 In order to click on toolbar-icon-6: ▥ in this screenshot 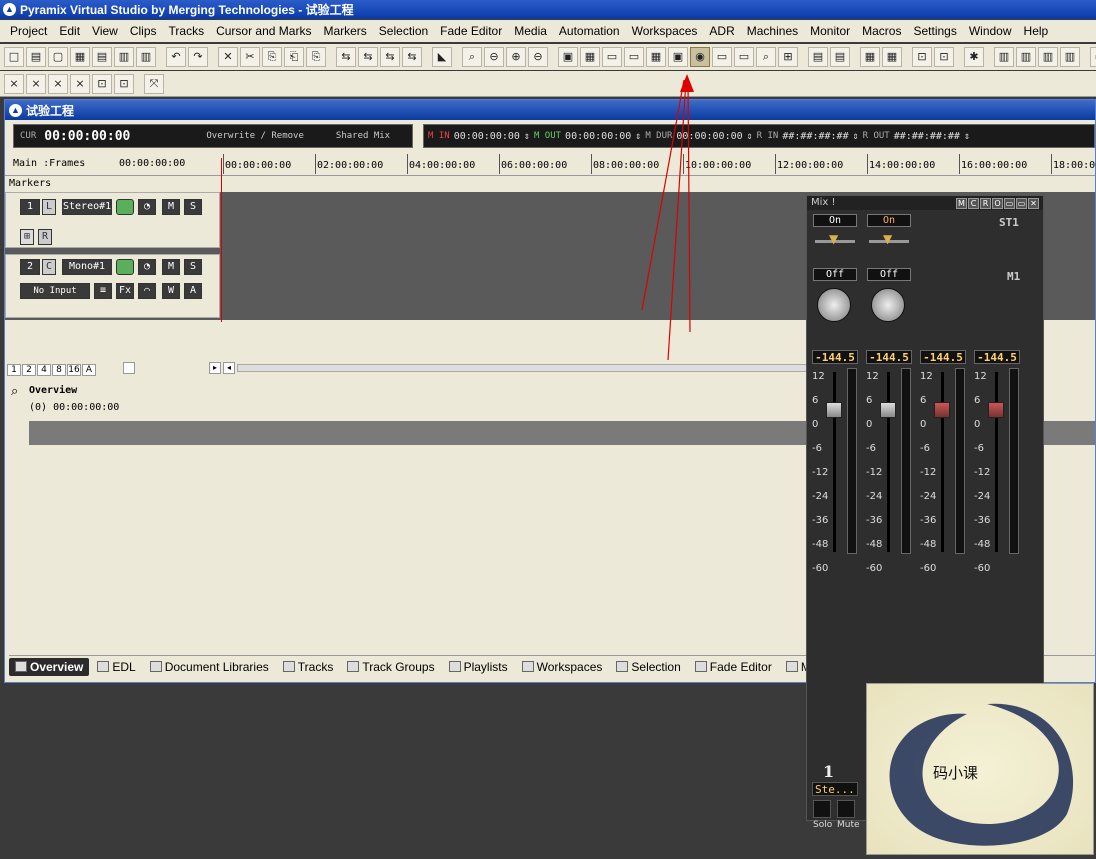, I will do `click(146, 57)`.